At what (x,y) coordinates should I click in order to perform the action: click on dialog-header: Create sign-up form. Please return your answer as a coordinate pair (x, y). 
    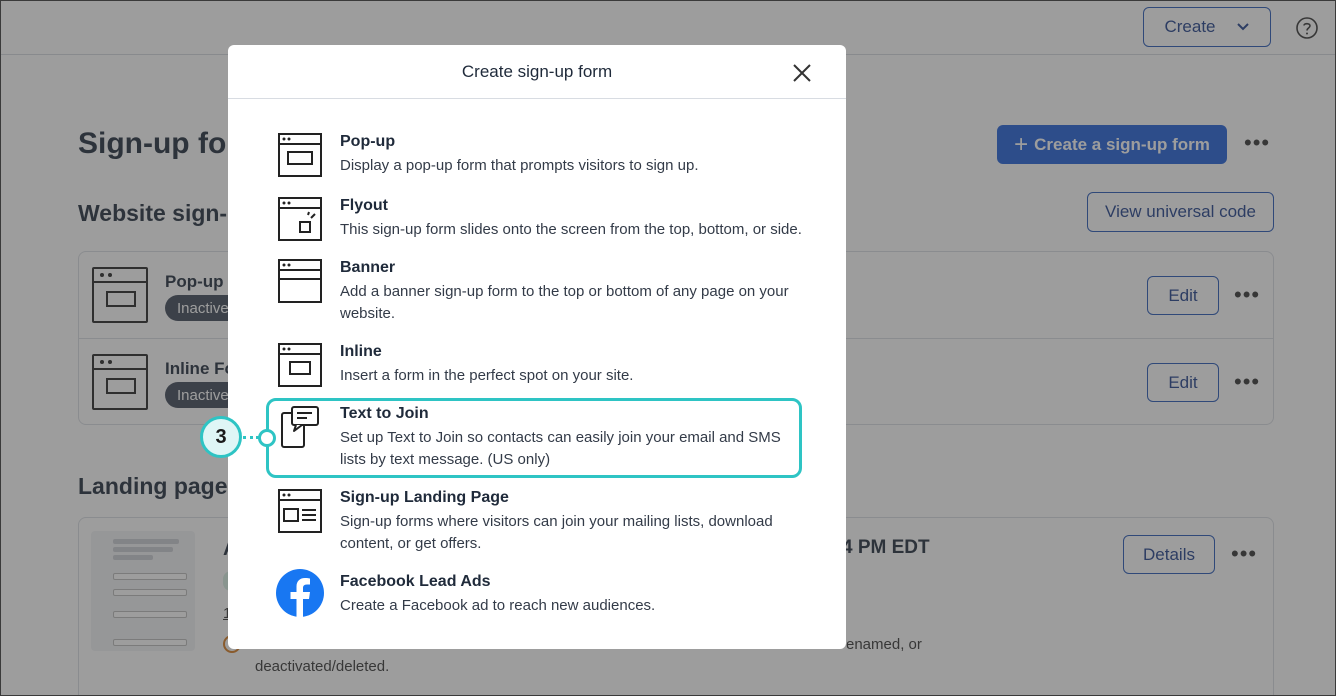
    Looking at the image, I should click on (537, 72).